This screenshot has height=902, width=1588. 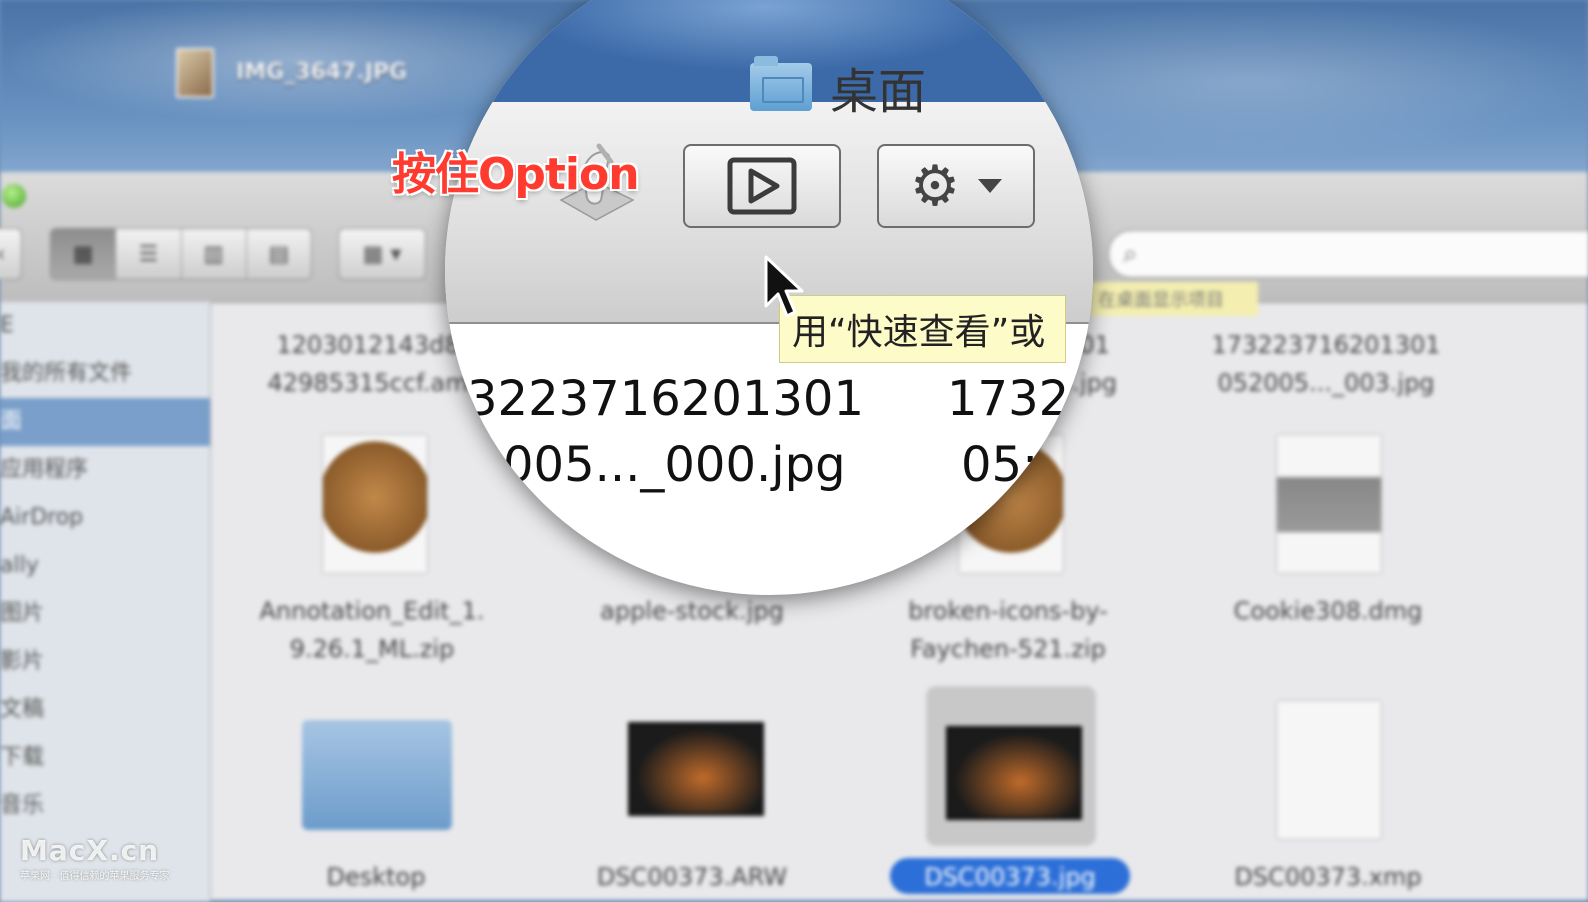 I want to click on file-item: apple-stock.jpg, so click(x=692, y=611).